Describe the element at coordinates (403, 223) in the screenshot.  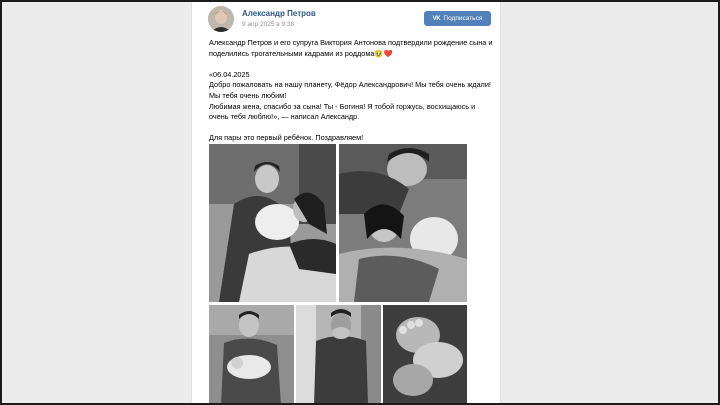
I see `photo-husband-kiss` at that location.